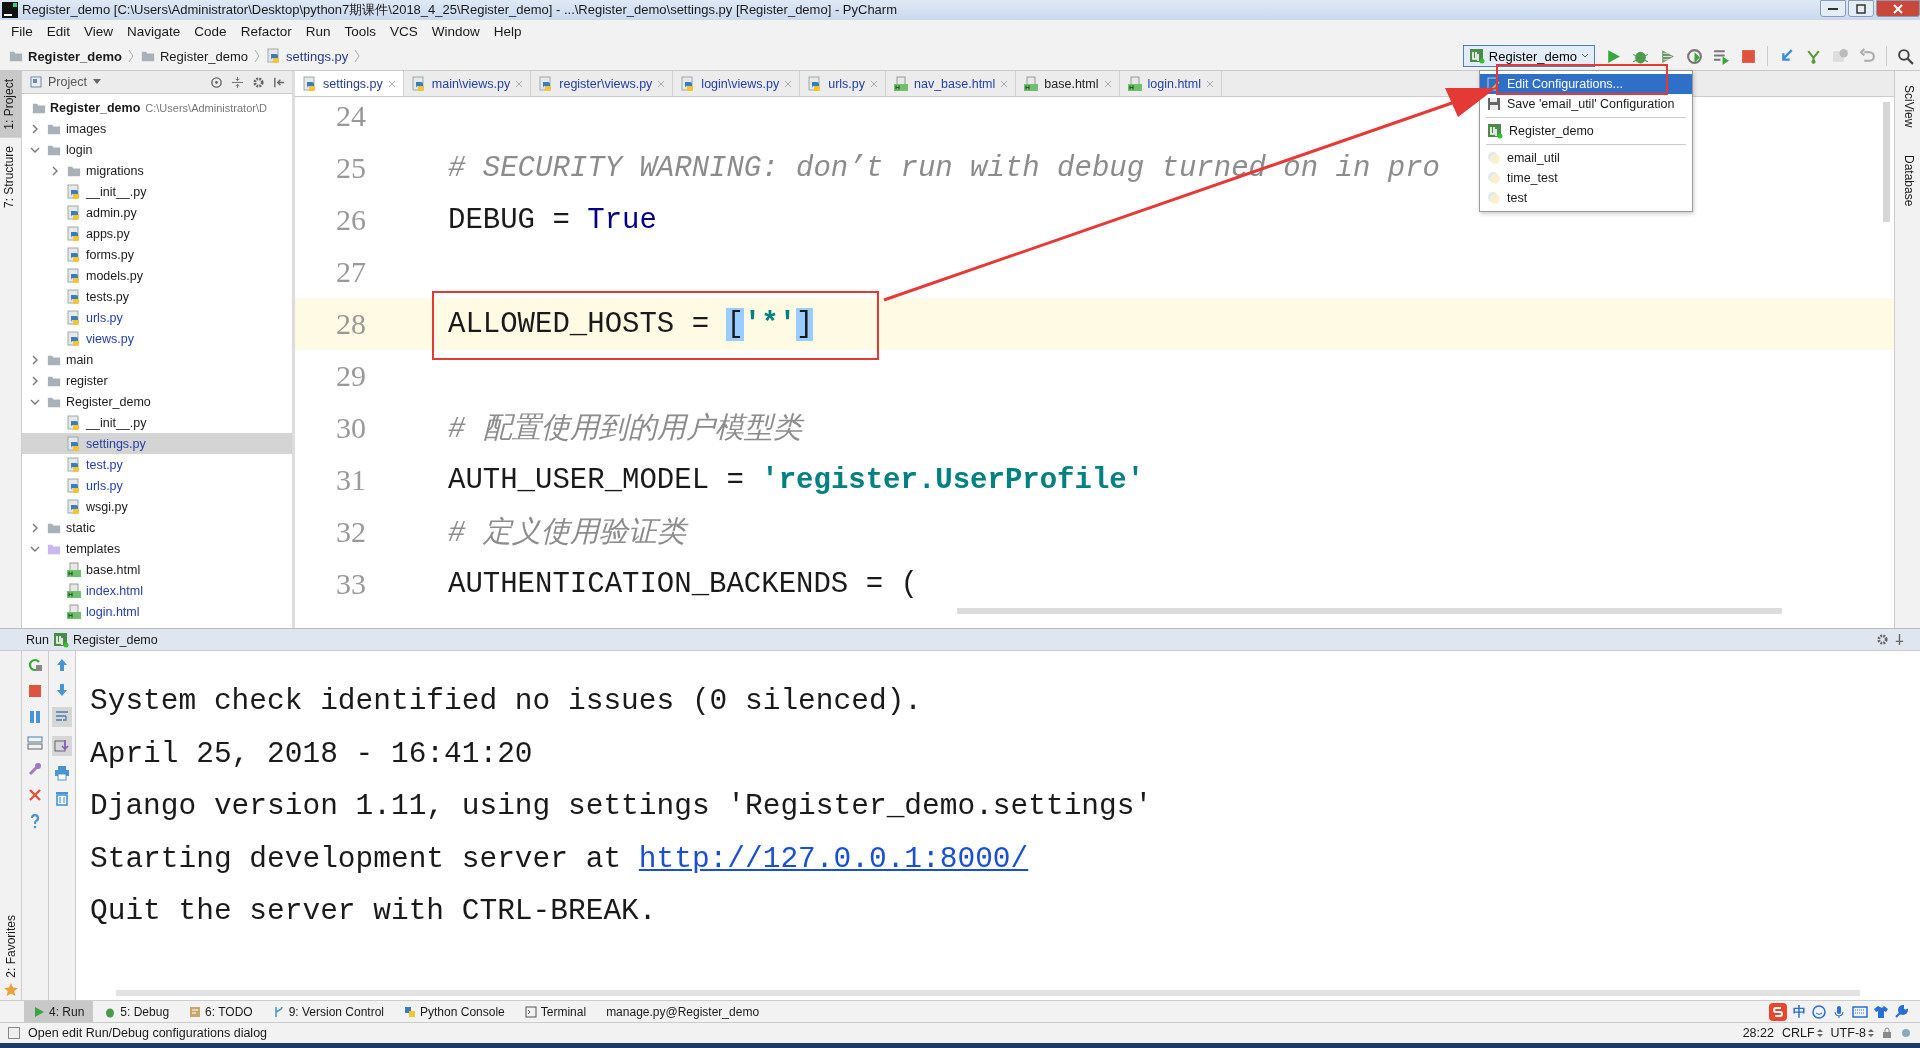  What do you see at coordinates (99, 31) in the screenshot?
I see `menu-item: View` at bounding box center [99, 31].